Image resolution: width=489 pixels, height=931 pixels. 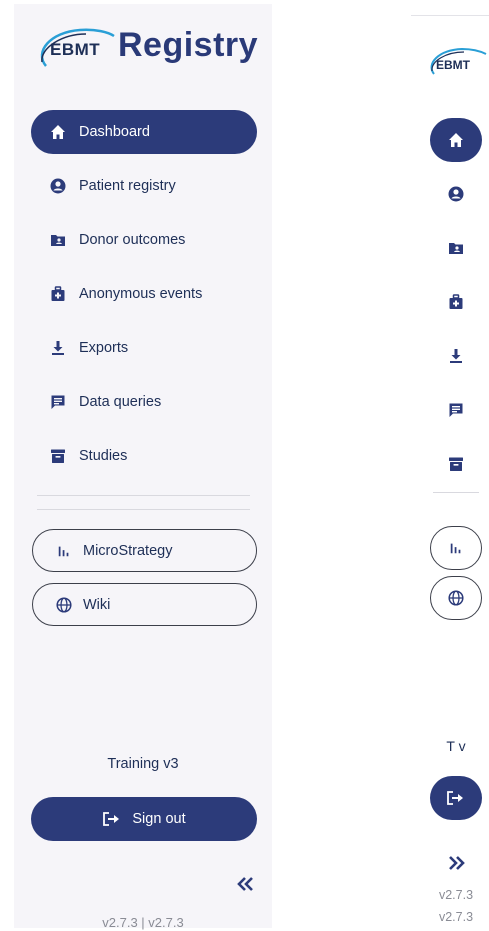 I want to click on double-chevron-right-icon, so click(x=457, y=863).